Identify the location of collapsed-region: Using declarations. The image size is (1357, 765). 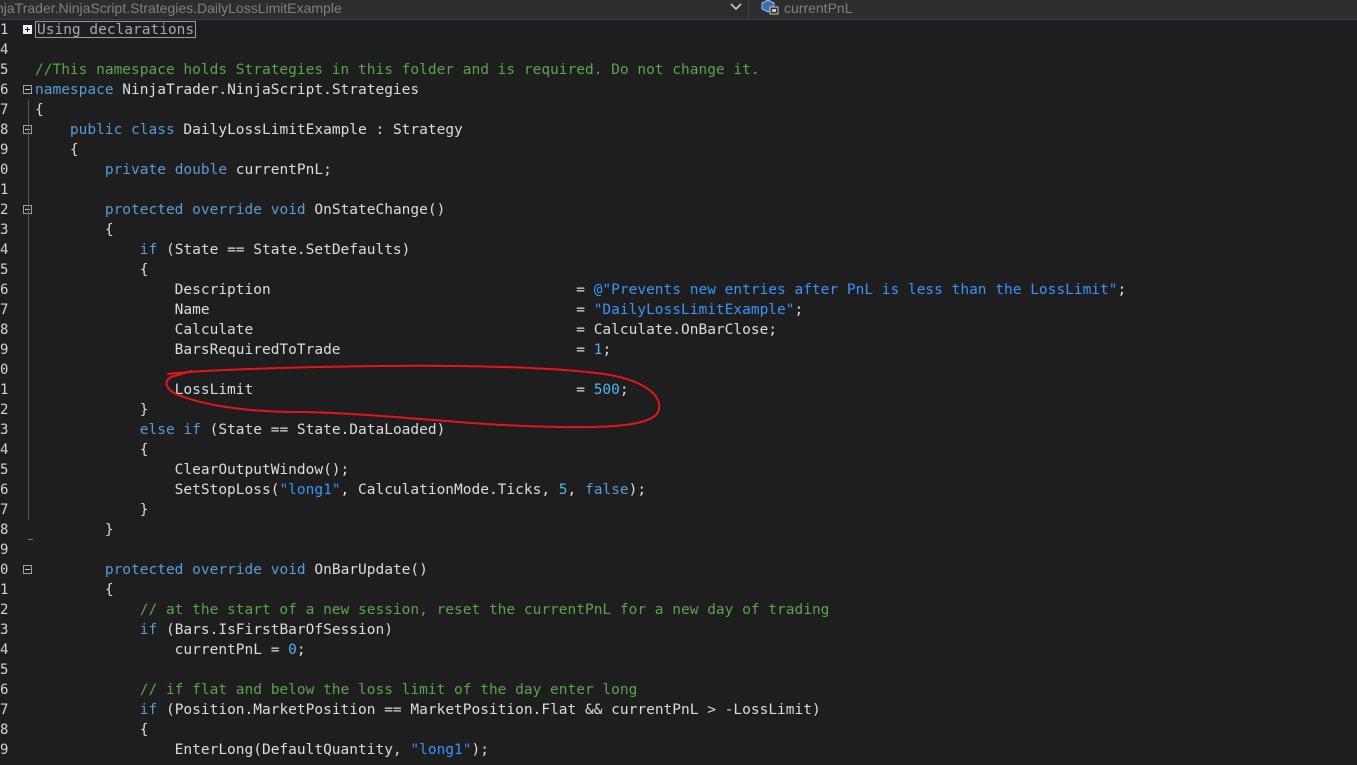
(116, 29).